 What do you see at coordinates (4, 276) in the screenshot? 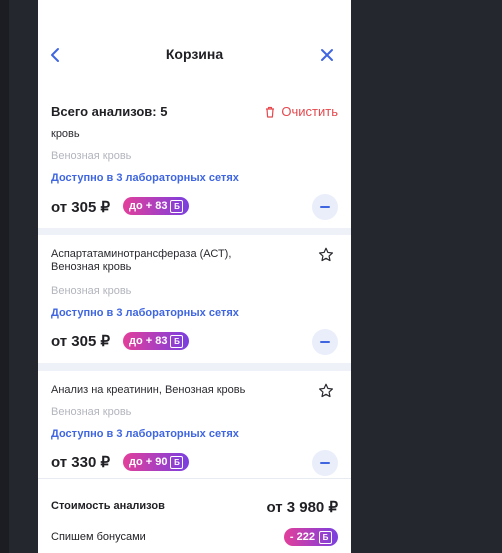
I see `background-strip` at bounding box center [4, 276].